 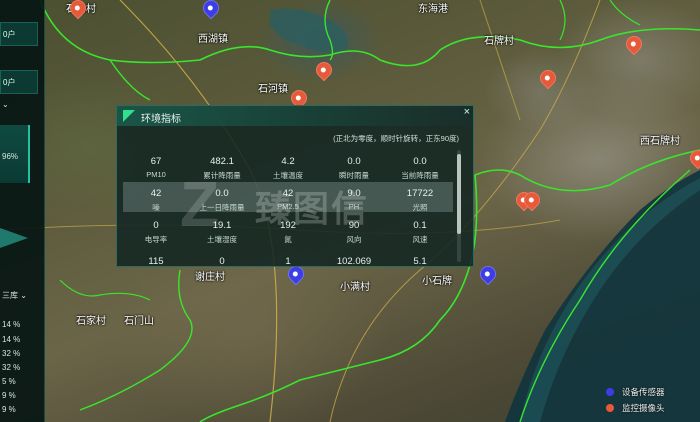 I want to click on legend-item: 设备传感器, so click(x=650, y=392).